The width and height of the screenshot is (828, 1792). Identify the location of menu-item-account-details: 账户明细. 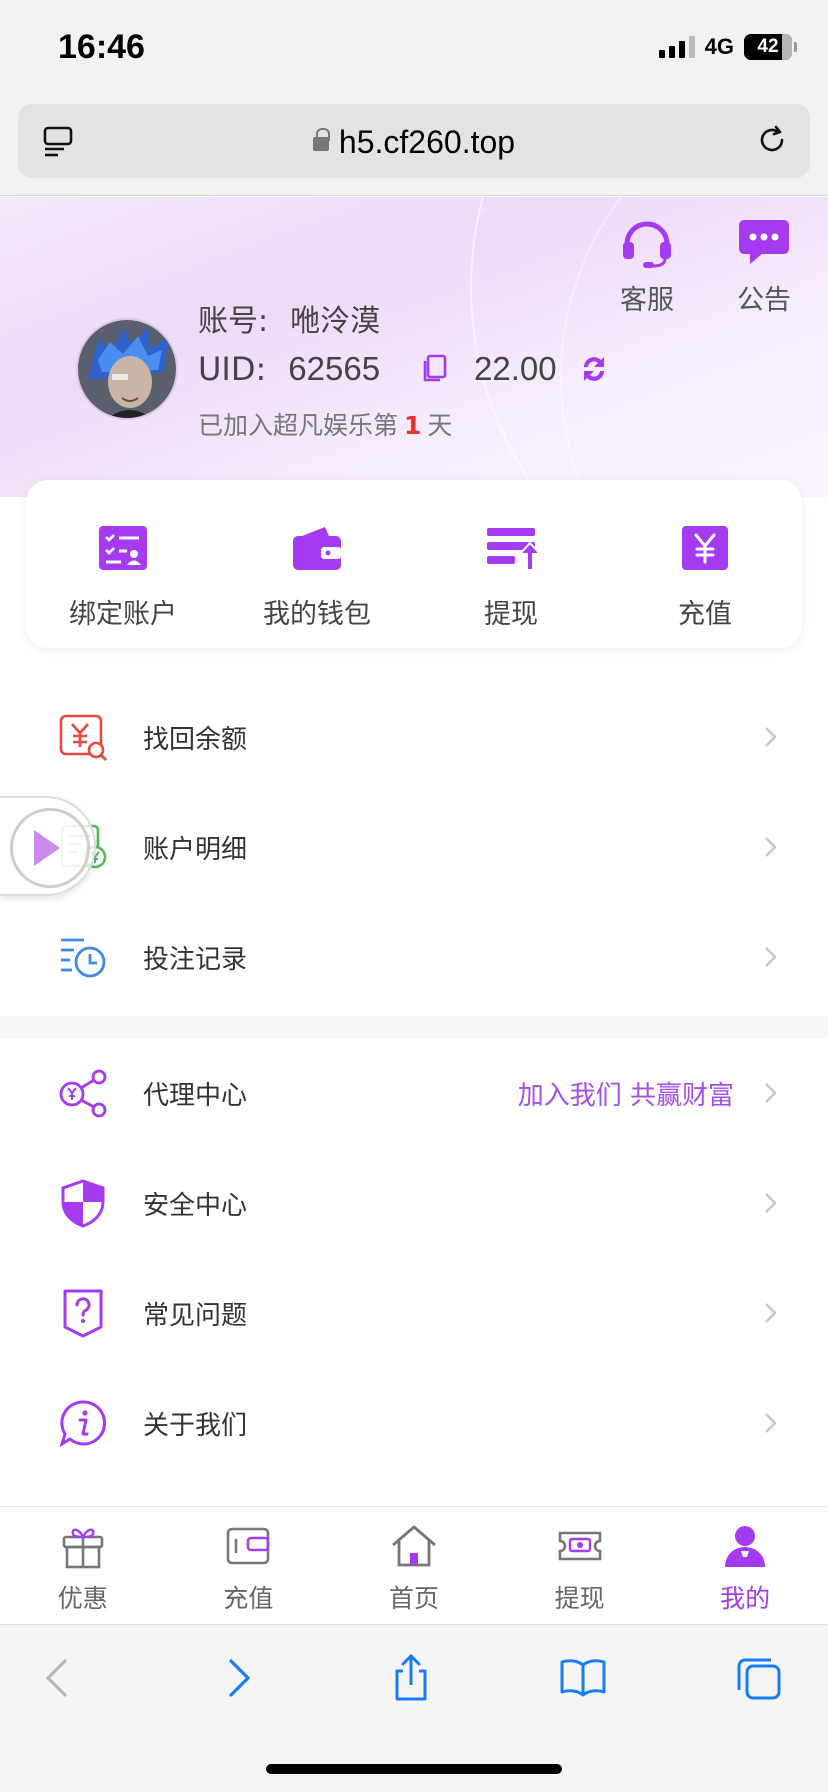
(414, 847).